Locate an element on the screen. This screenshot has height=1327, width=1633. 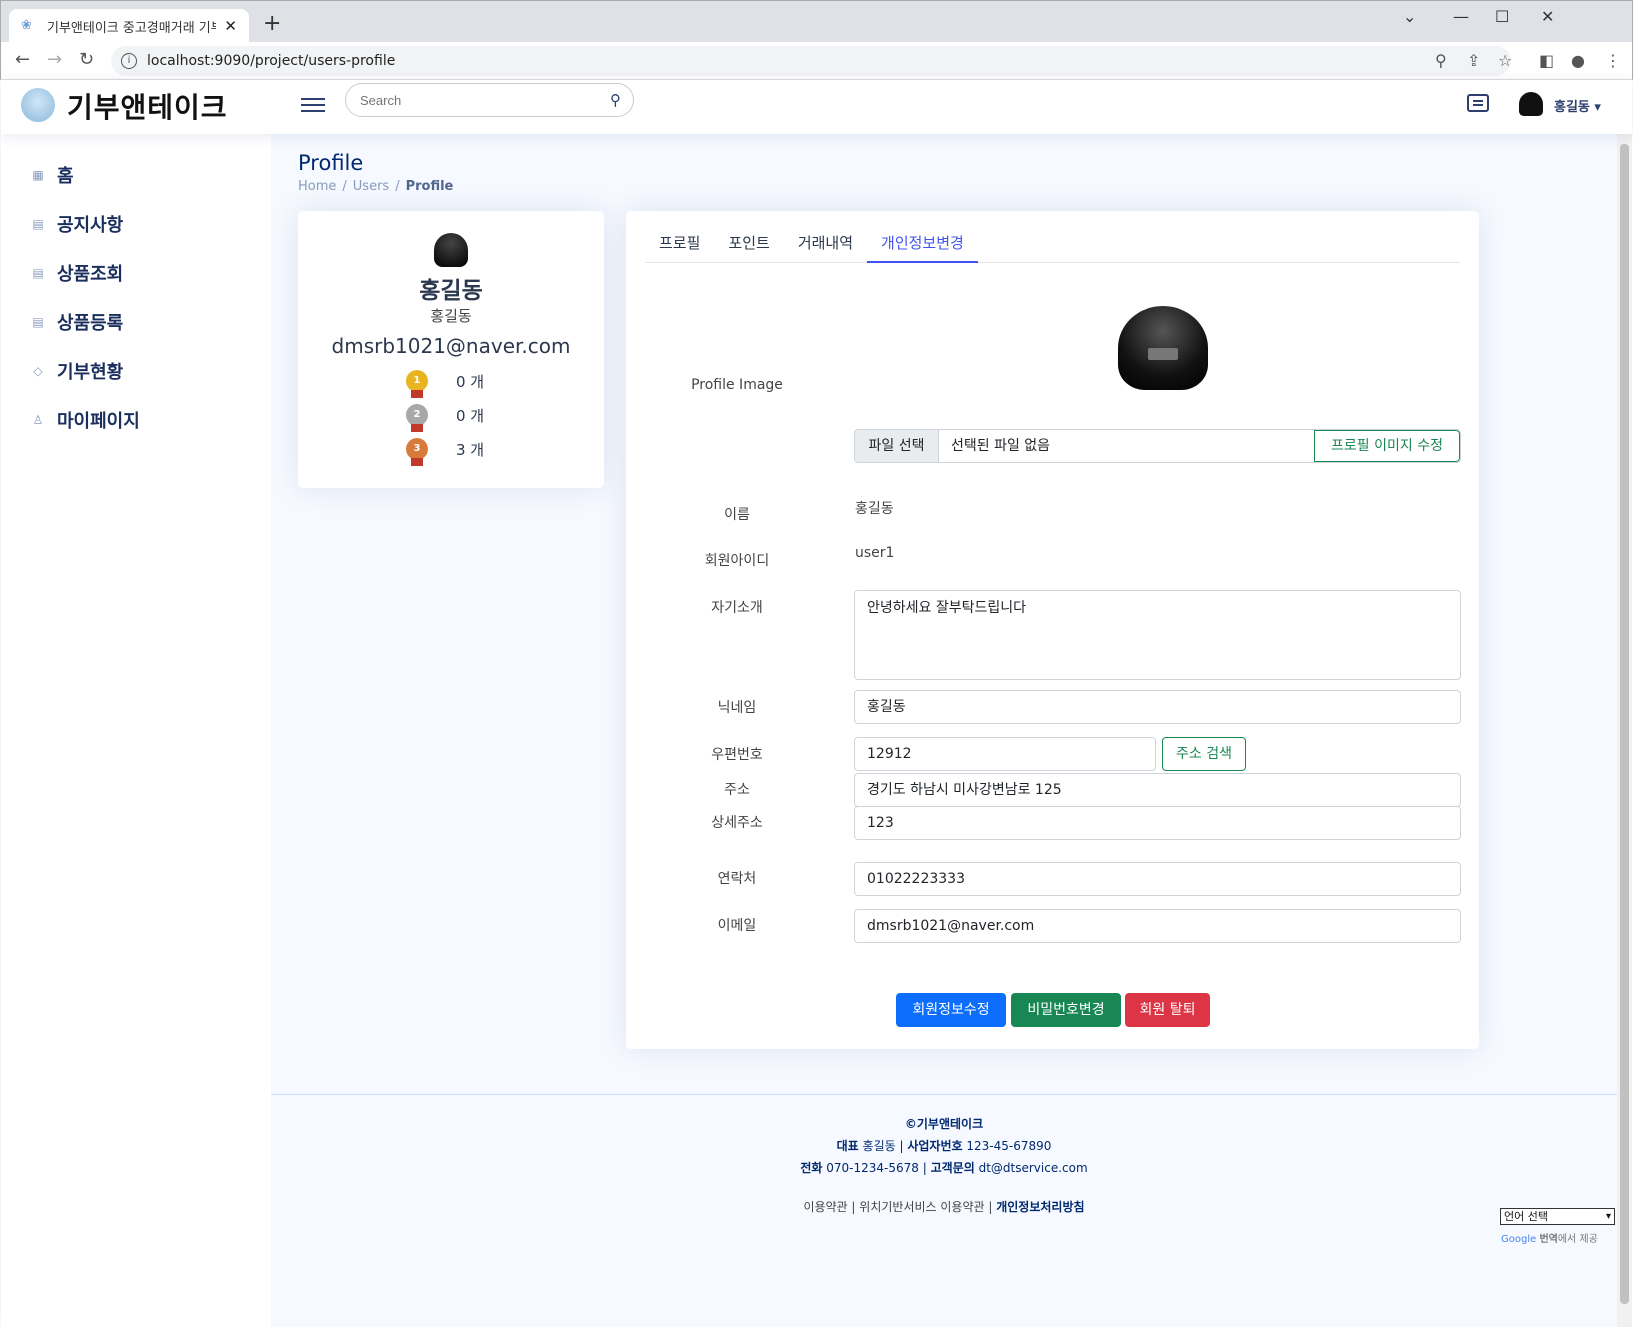
site-info-icon: i is located at coordinates (129, 61).